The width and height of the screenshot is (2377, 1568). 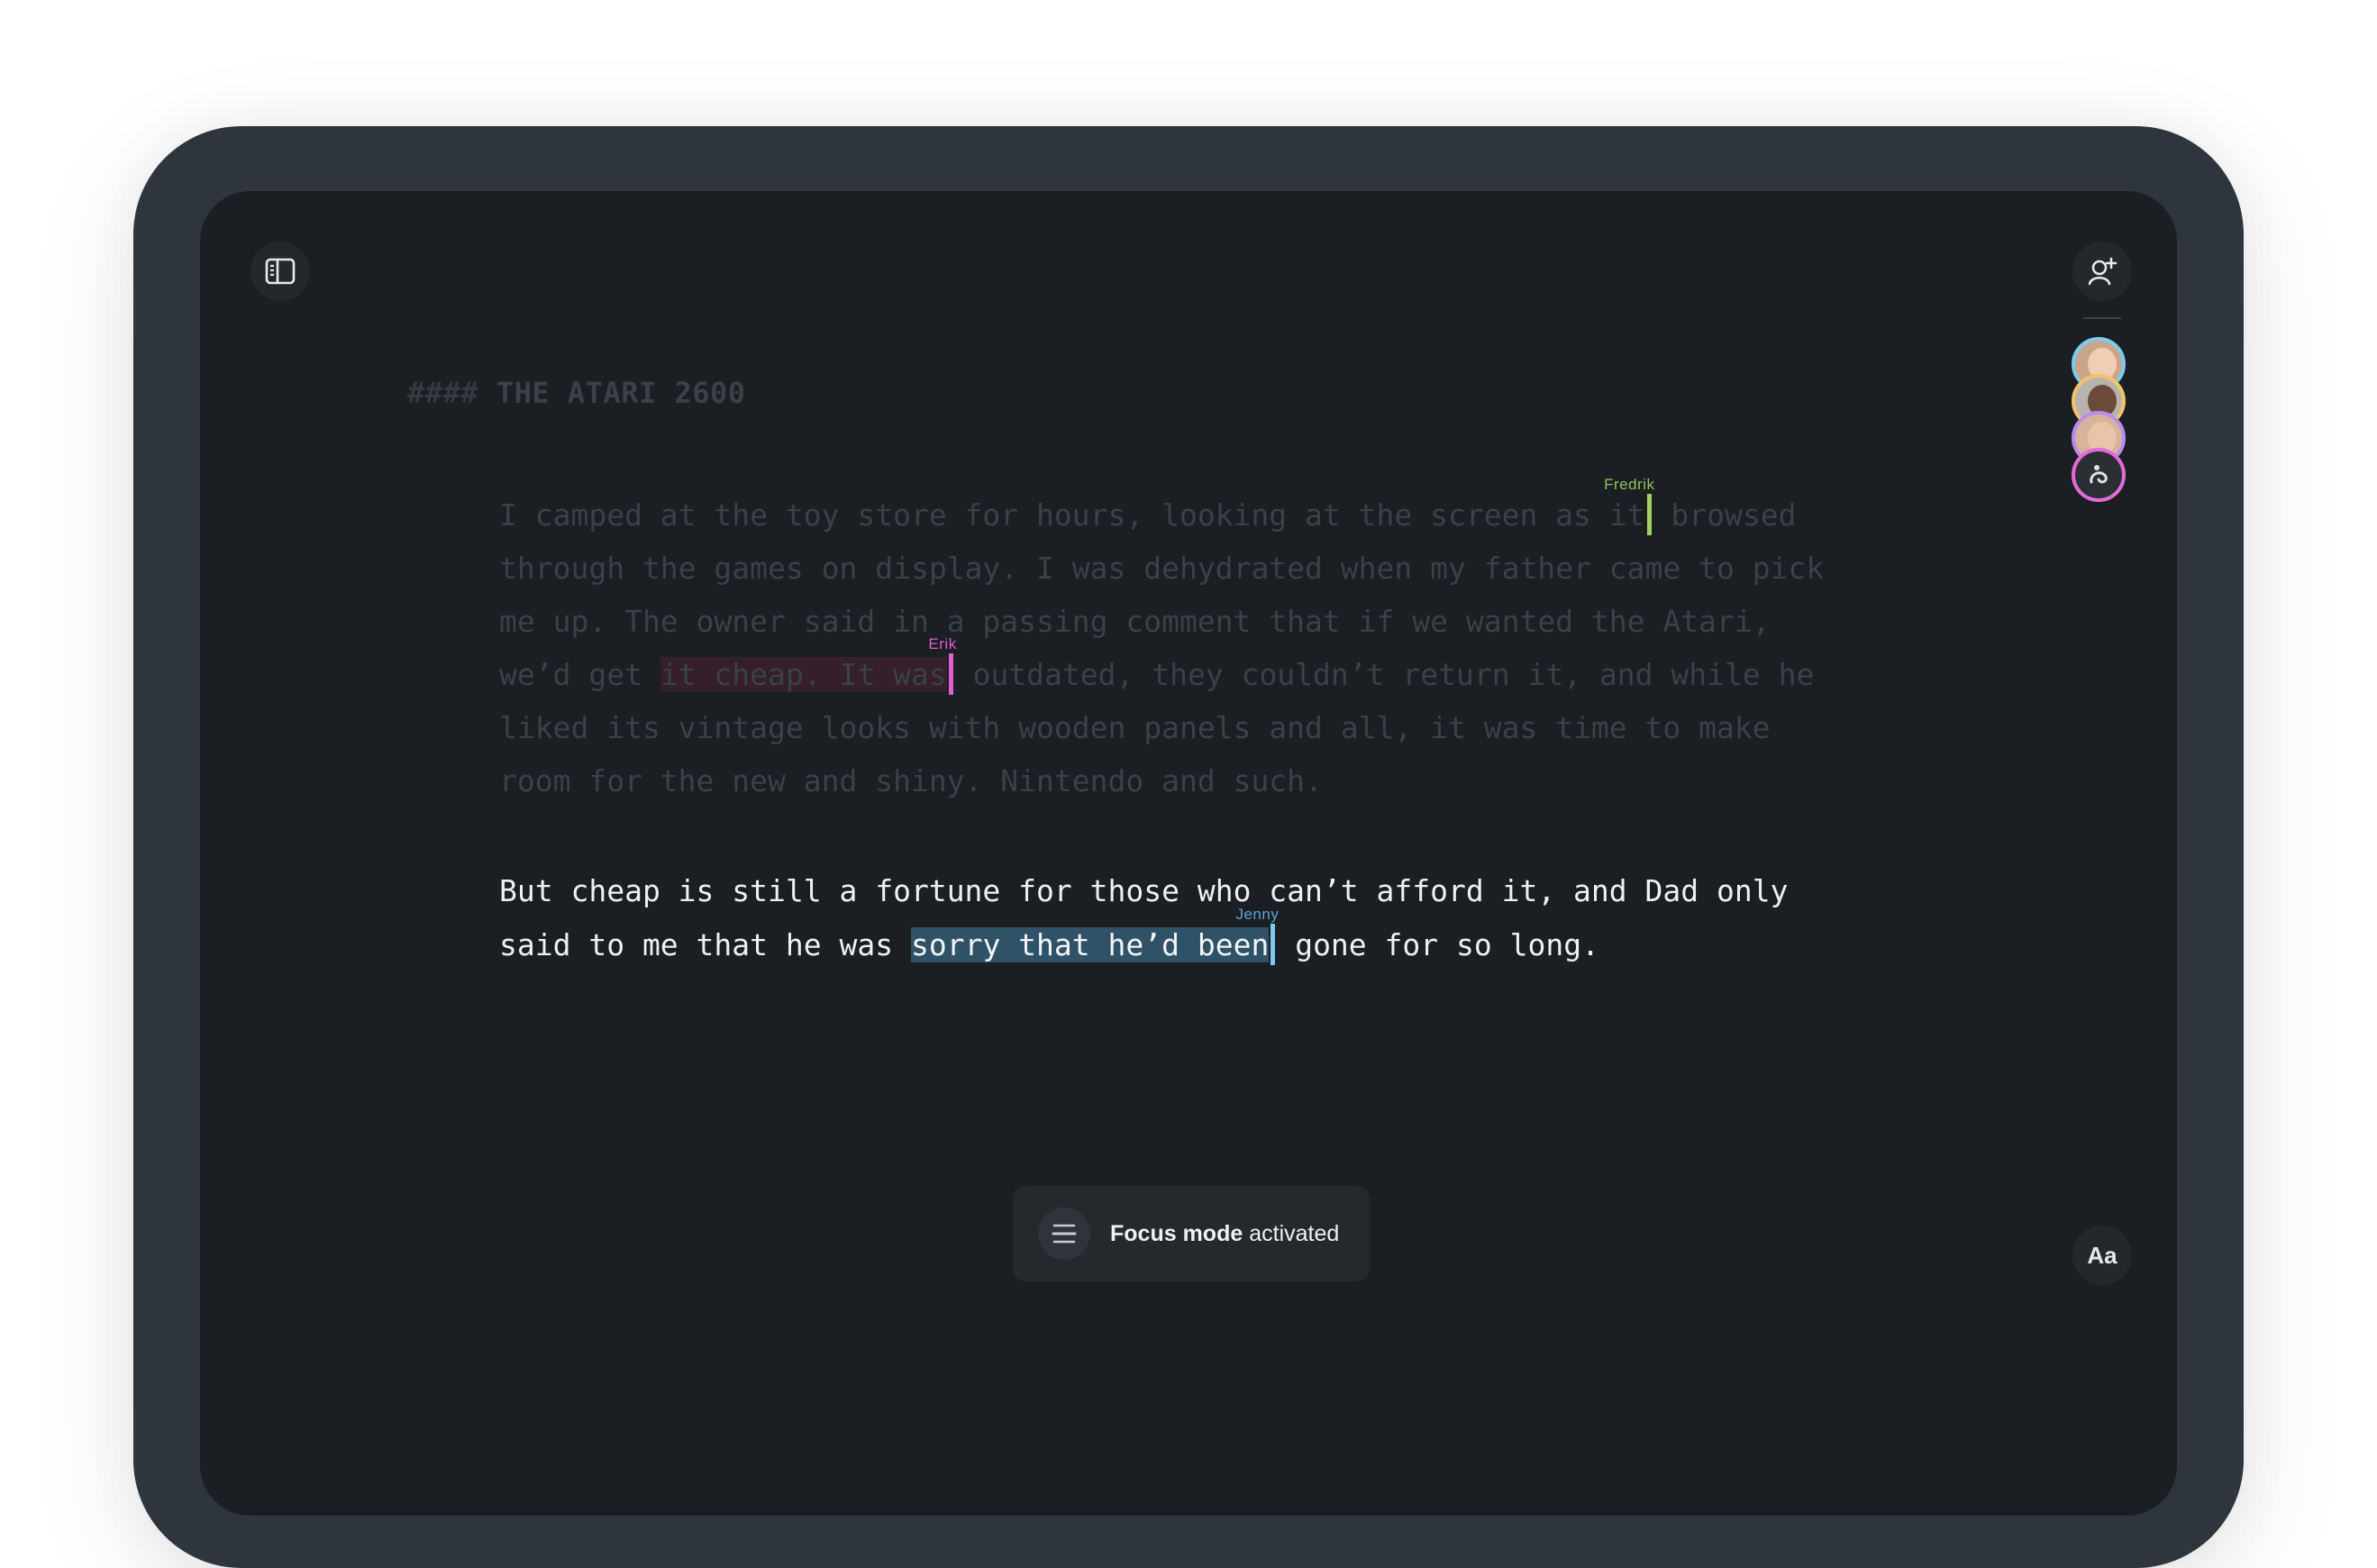 I want to click on paragraph-text: gone for so long., so click(x=1438, y=944).